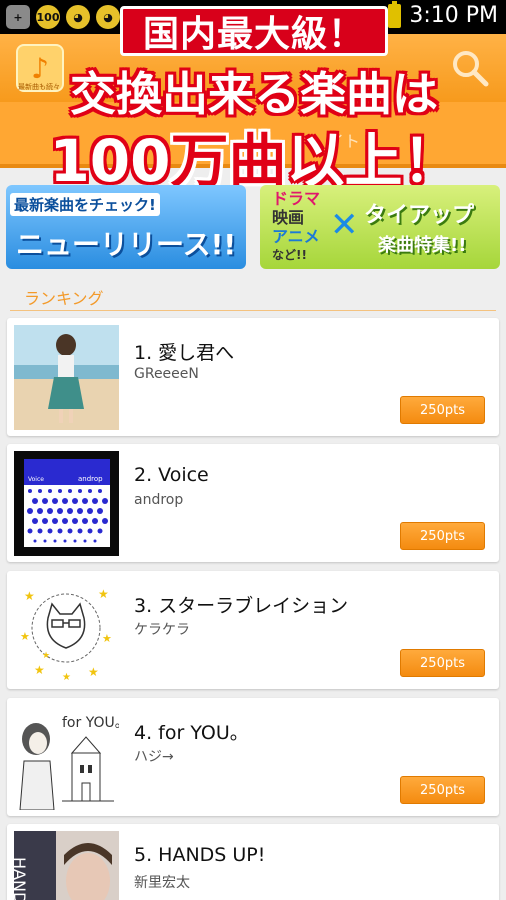  Describe the element at coordinates (200, 855) in the screenshot. I see `song-title: 5. HANDS UP!` at that location.